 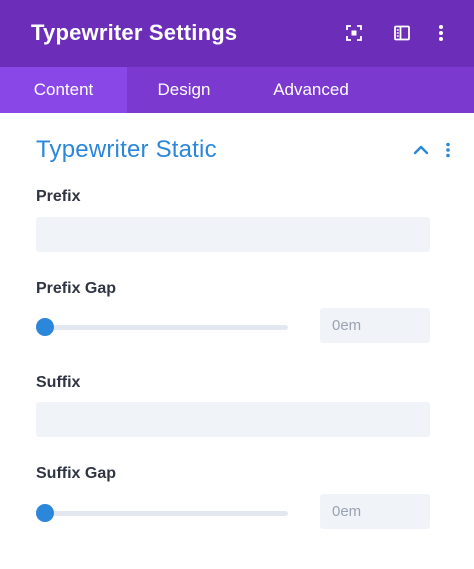 What do you see at coordinates (184, 90) in the screenshot?
I see `tab-design: Design` at bounding box center [184, 90].